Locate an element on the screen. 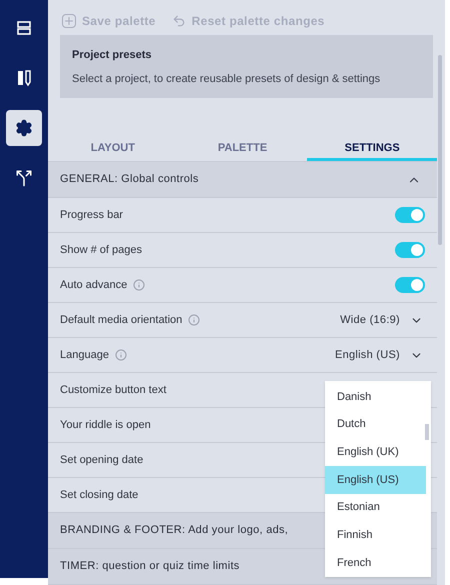 This screenshot has width=450, height=585. section-title: TIMER: question or quiz time limits is located at coordinates (150, 566).